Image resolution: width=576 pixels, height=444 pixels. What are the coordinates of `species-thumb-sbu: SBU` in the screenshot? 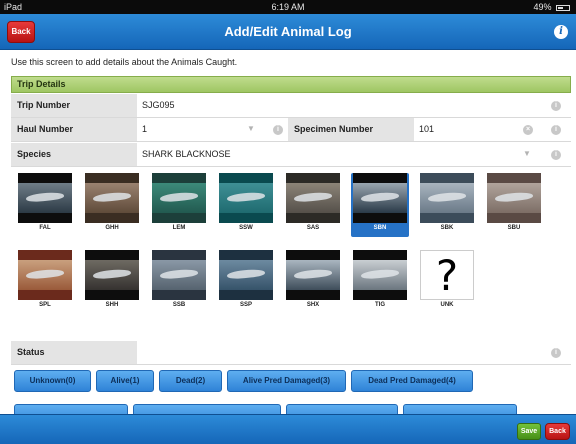 It's located at (514, 205).